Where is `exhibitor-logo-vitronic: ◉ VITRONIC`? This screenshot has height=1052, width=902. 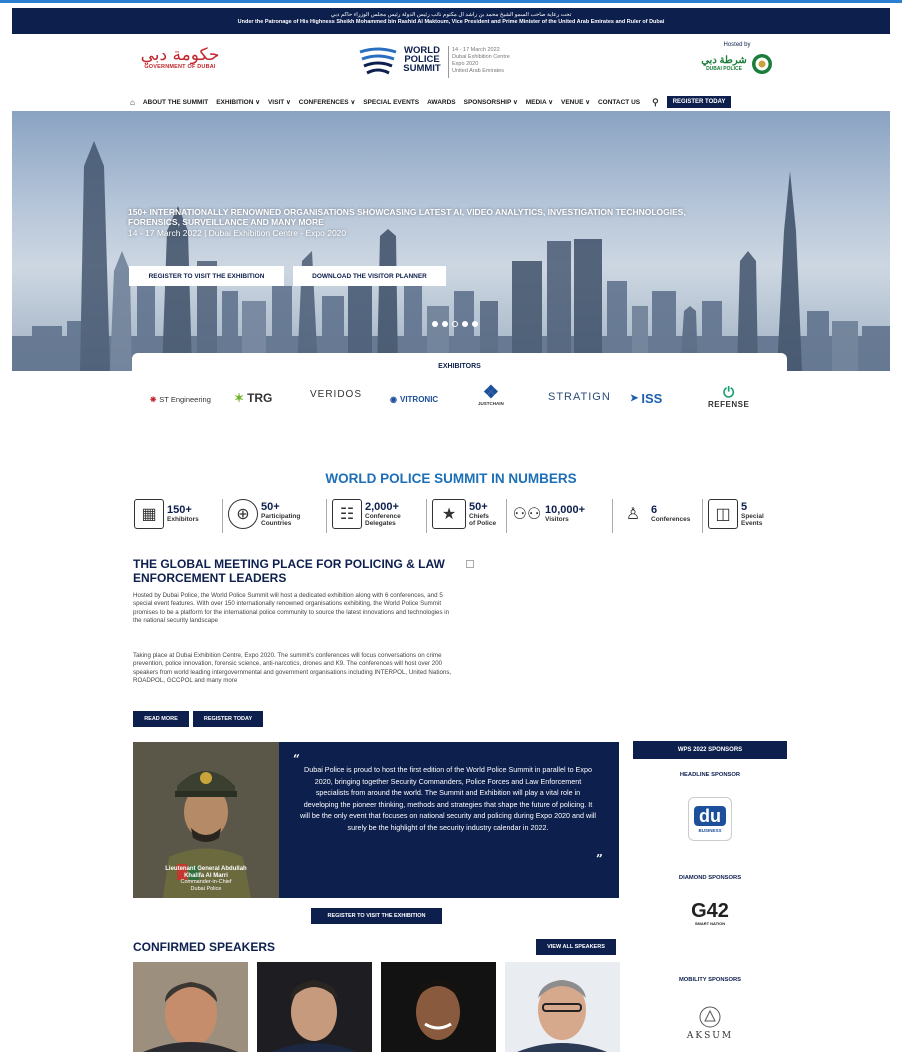 exhibitor-logo-vitronic: ◉ VITRONIC is located at coordinates (414, 399).